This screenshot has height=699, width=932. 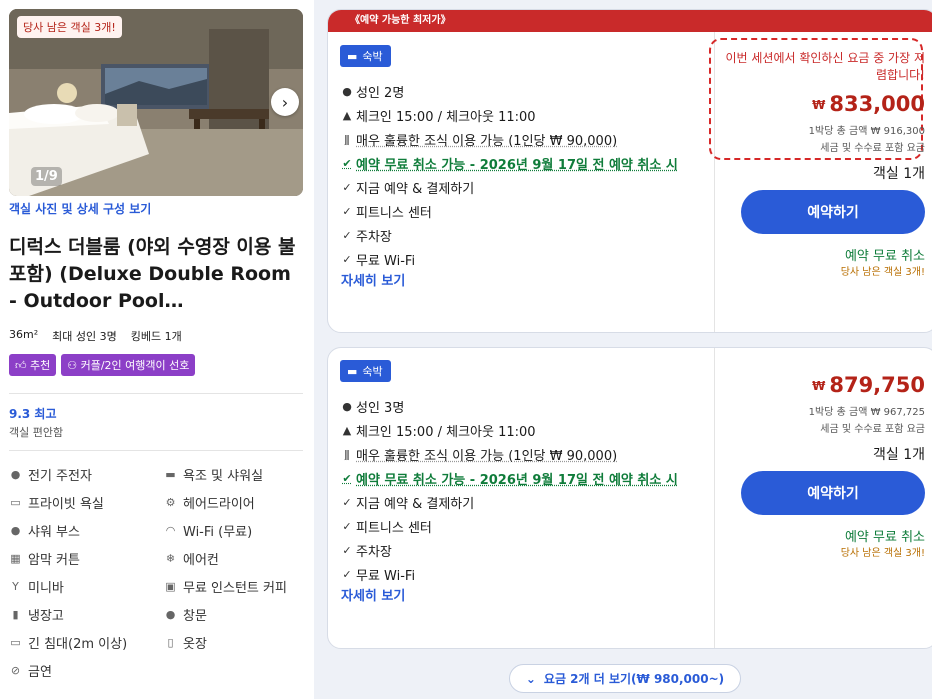 What do you see at coordinates (170, 530) in the screenshot?
I see `wifi-icon: ◠` at bounding box center [170, 530].